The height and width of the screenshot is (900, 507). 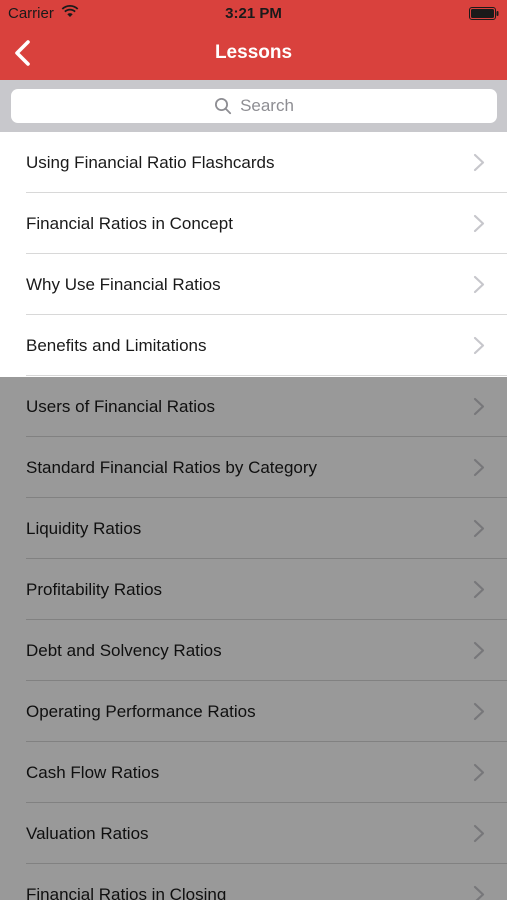 What do you see at coordinates (484, 13) in the screenshot?
I see `battery-icon` at bounding box center [484, 13].